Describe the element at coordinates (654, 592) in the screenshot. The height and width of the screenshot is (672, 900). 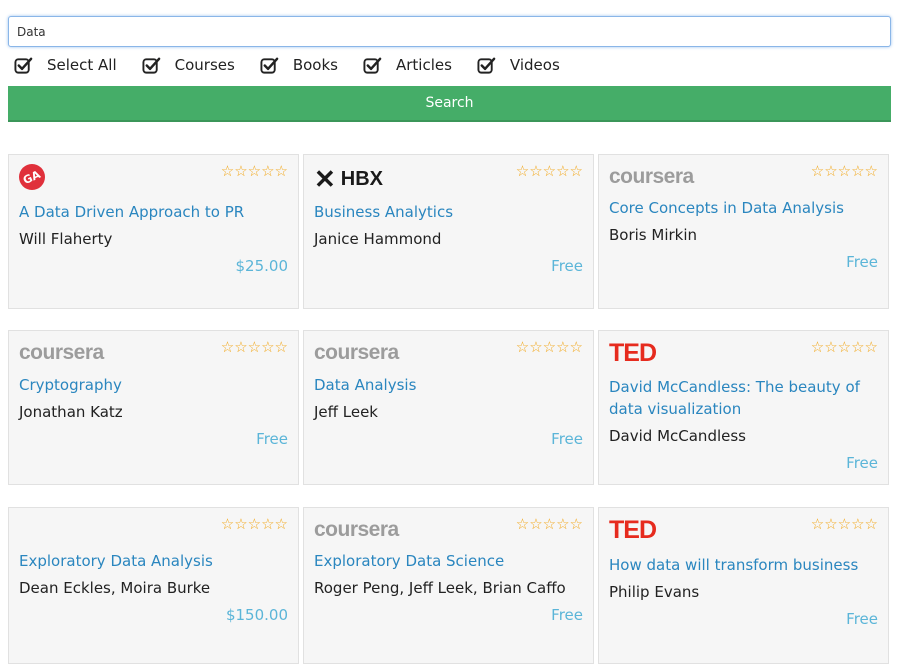
I see `result-author: Philip Evans` at that location.